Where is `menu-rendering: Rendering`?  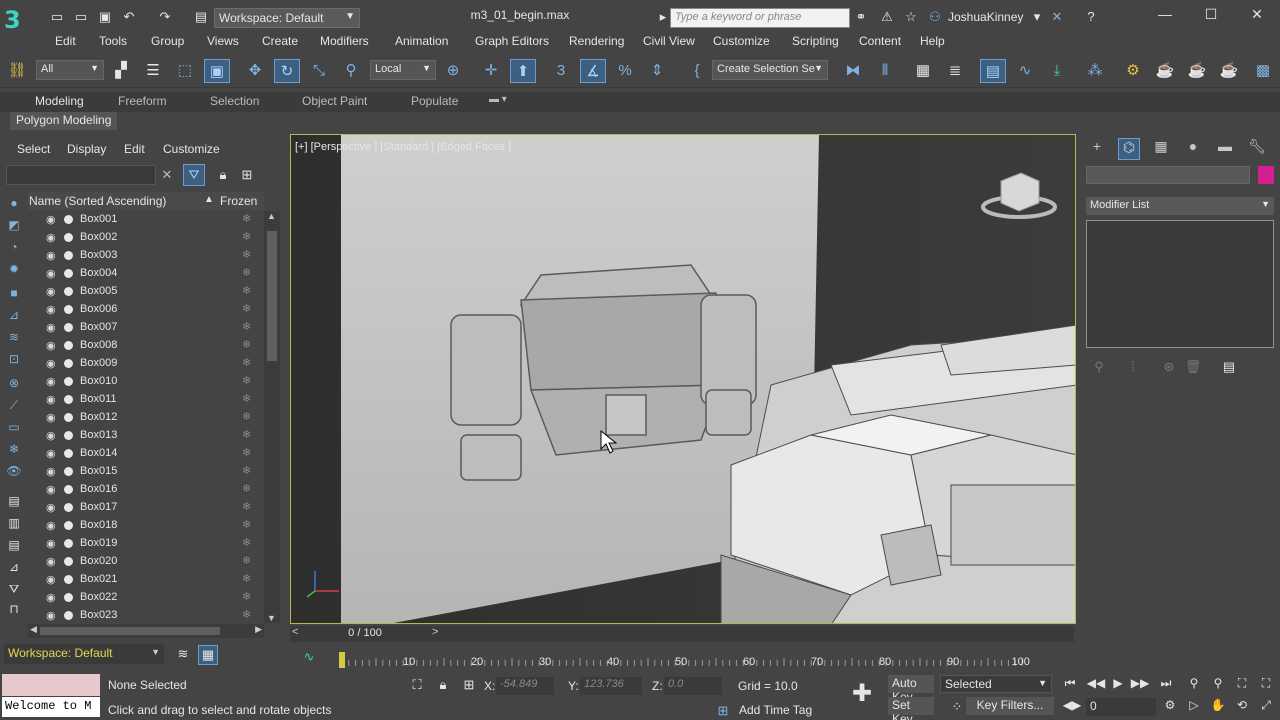
menu-rendering: Rendering is located at coordinates (596, 41).